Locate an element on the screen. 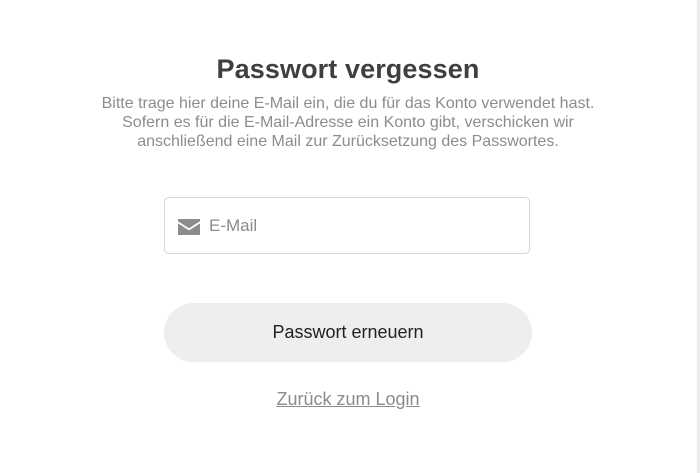 Image resolution: width=700 pixels, height=473 pixels. email-input is located at coordinates (364, 225).